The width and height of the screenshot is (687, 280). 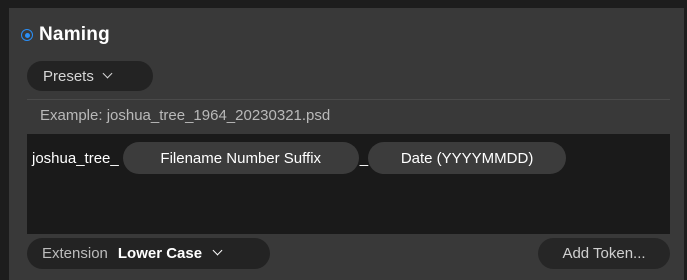 What do you see at coordinates (185, 115) in the screenshot?
I see `example-filename: Example: joshua_tree_1964_20230321.psd` at bounding box center [185, 115].